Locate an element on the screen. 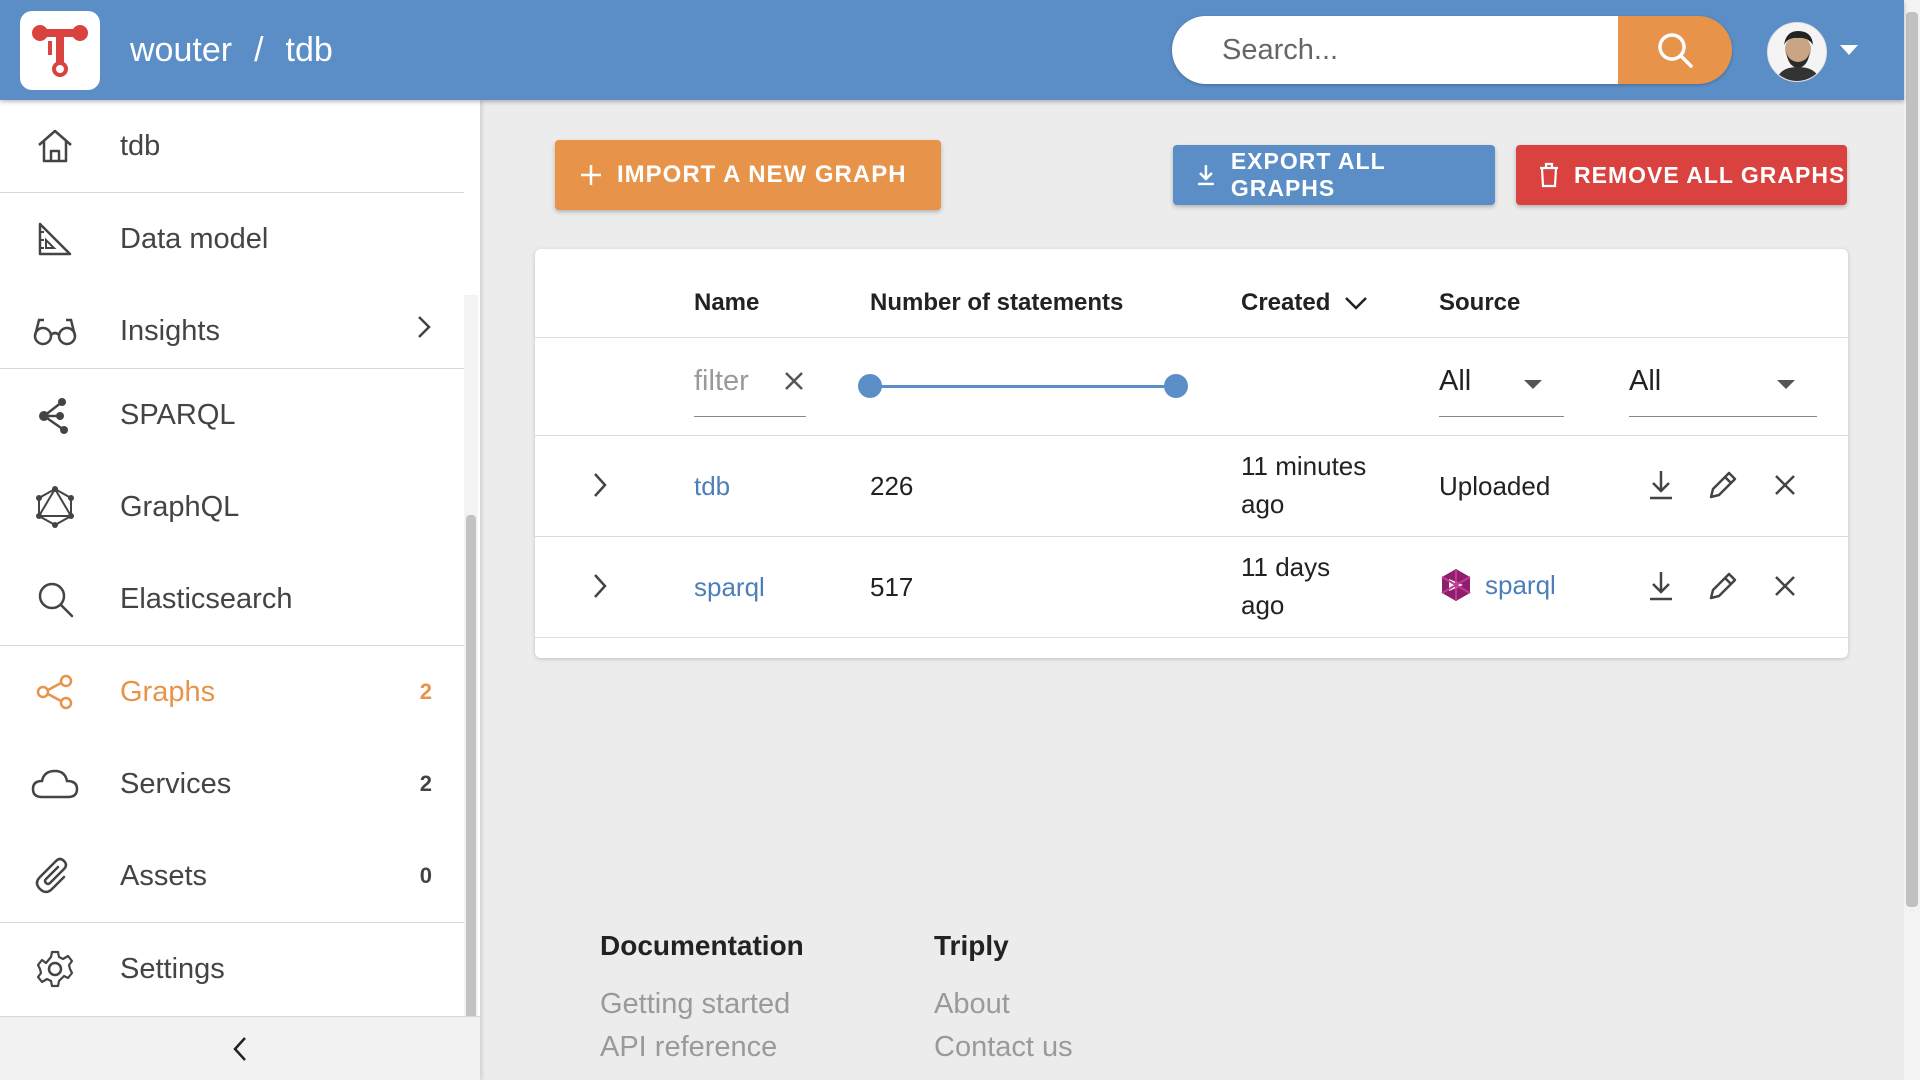  sparql-icon is located at coordinates (55, 415).